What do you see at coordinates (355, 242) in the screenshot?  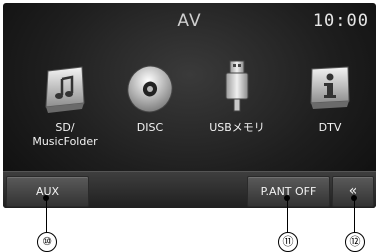 I see `callout-number: ⑫` at bounding box center [355, 242].